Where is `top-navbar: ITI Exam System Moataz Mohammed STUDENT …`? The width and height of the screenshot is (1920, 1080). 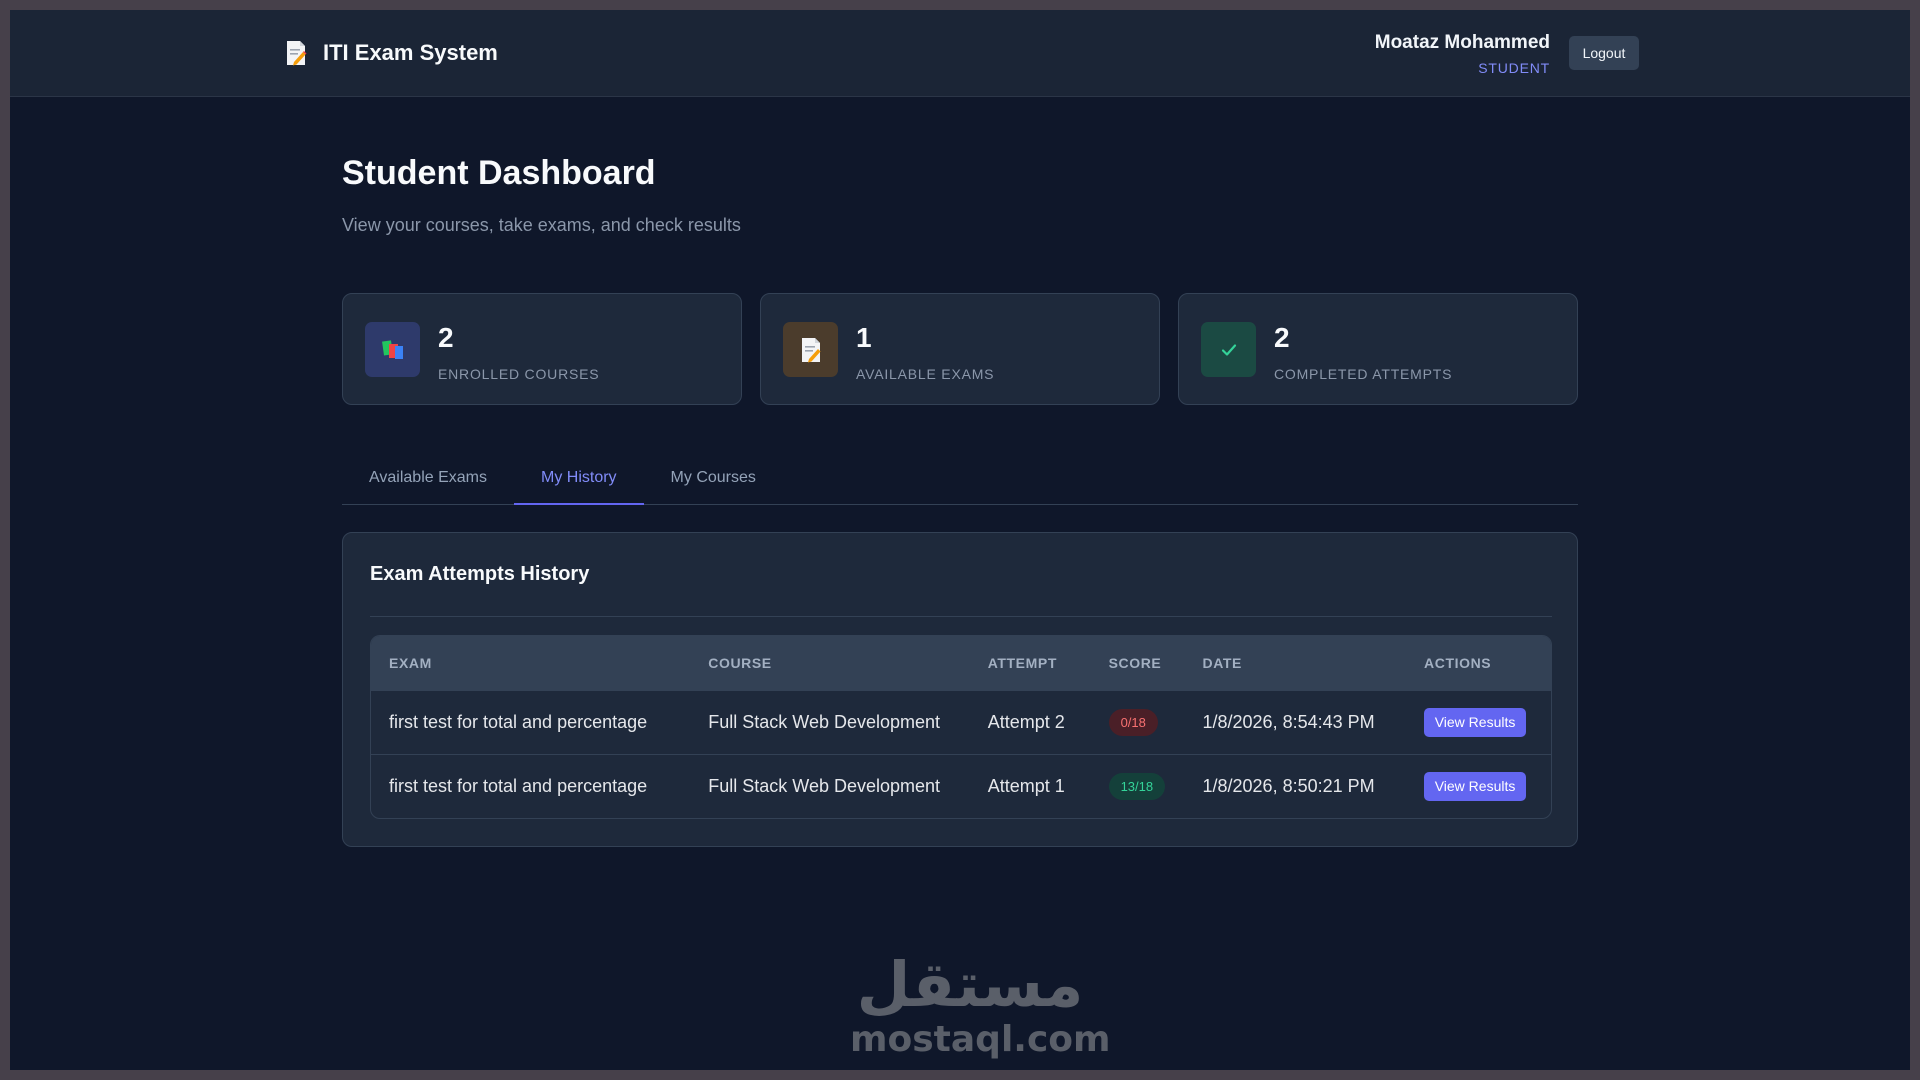
top-navbar: ITI Exam System Moataz Mohammed STUDENT … is located at coordinates (960, 53).